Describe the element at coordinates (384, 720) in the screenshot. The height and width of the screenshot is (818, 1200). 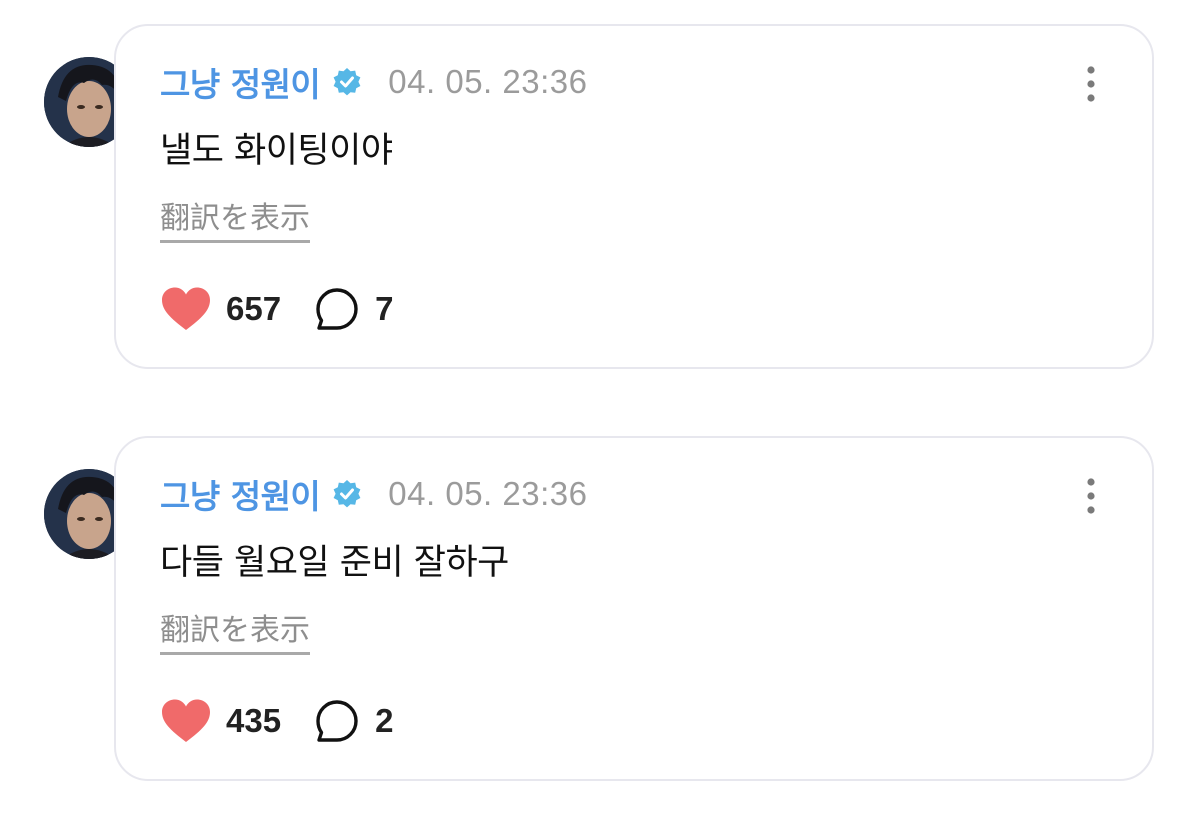
I see `reply-count: 2` at that location.